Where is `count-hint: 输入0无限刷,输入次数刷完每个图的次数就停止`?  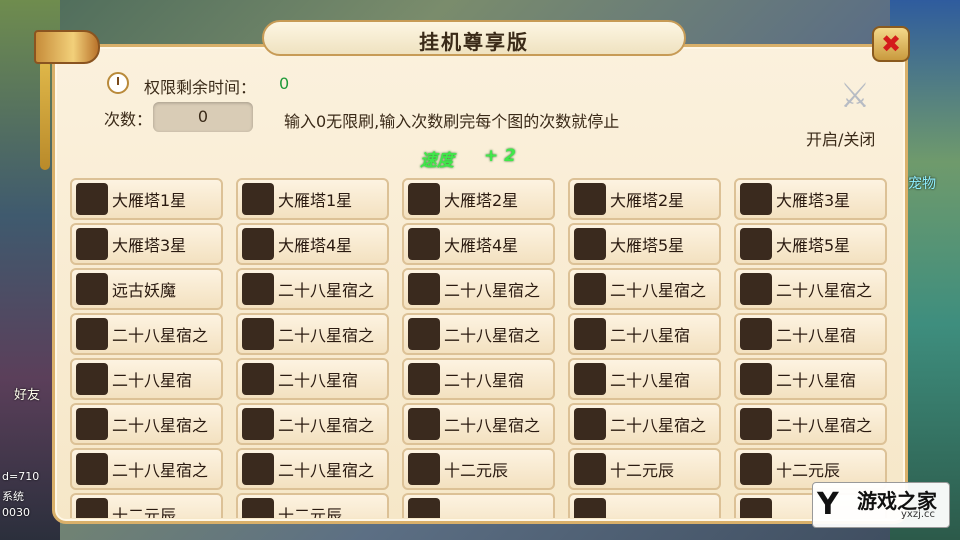 count-hint: 输入0无限刷,输入次数刷完每个图的次数就停止 is located at coordinates (452, 121).